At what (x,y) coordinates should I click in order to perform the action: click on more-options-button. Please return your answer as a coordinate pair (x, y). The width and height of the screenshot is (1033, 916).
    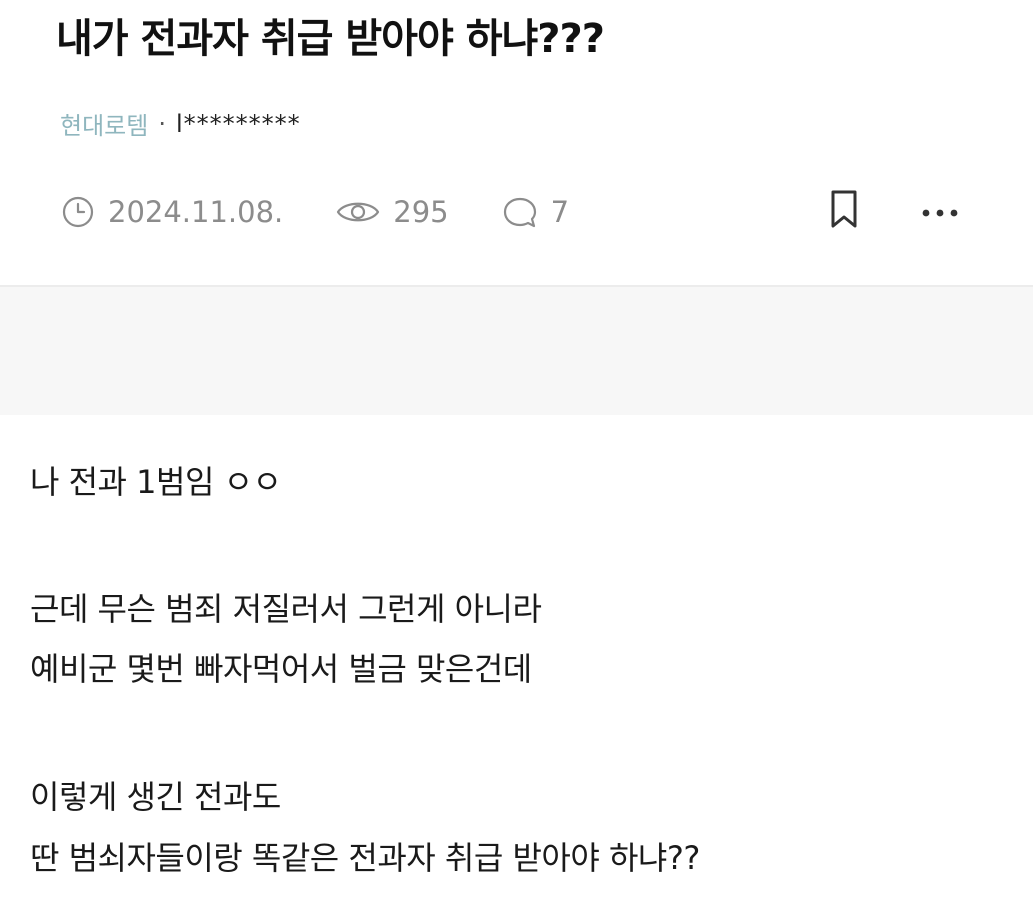
    Looking at the image, I should click on (940, 212).